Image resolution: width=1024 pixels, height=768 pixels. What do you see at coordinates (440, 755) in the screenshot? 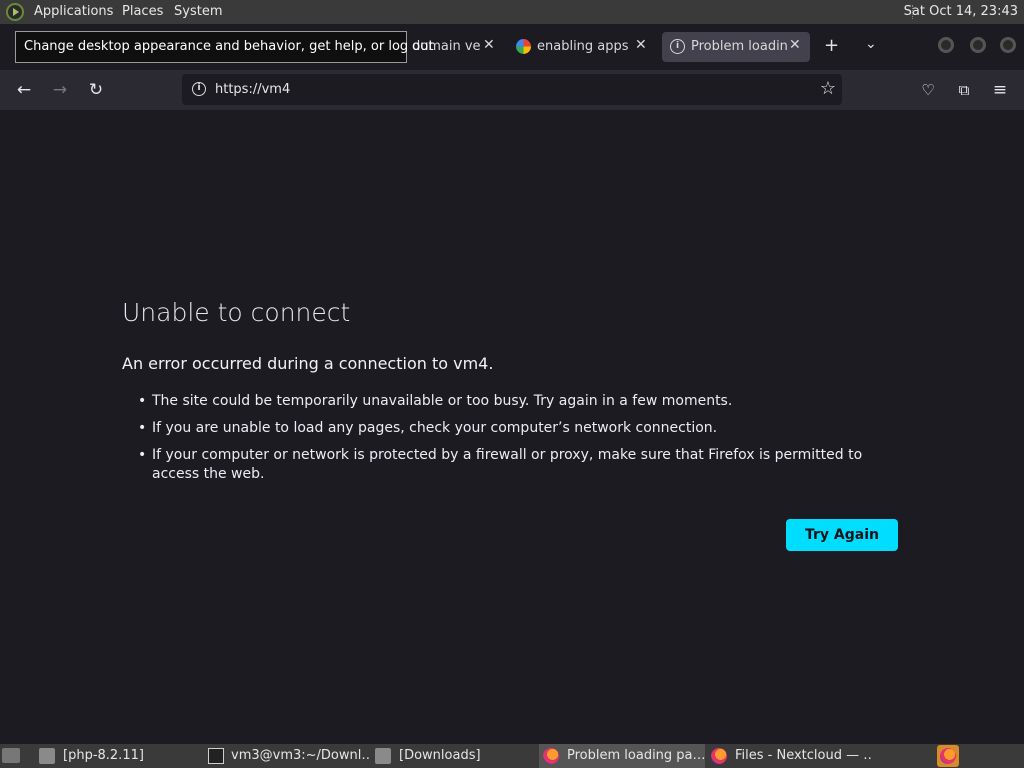
I see `task-label: [Downloads]` at bounding box center [440, 755].